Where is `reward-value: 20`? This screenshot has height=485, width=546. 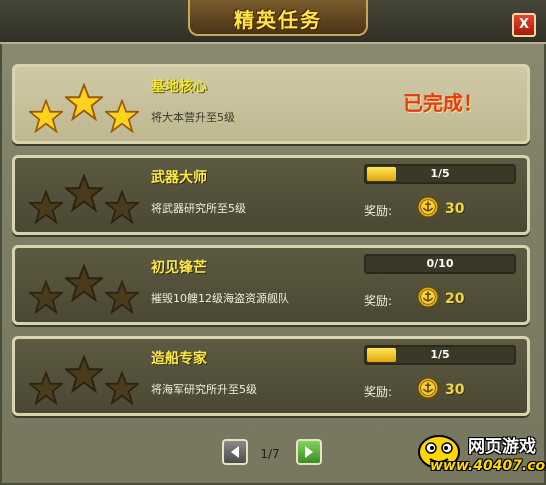
reward-value: 20 is located at coordinates (455, 299).